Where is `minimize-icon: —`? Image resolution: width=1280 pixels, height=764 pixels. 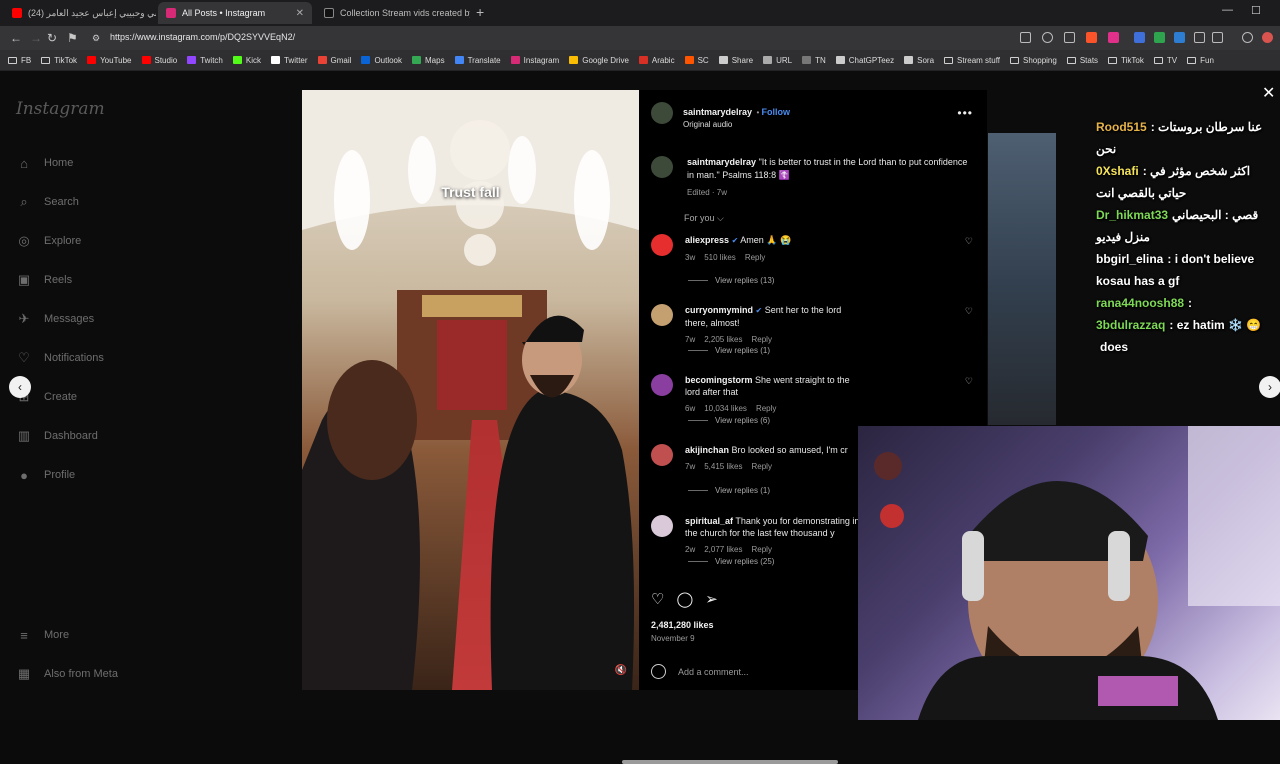 minimize-icon: — is located at coordinates (1227, 10).